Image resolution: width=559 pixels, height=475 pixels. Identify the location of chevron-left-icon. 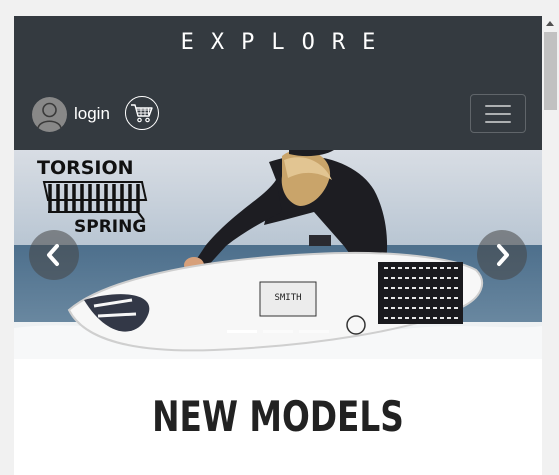
(53, 255).